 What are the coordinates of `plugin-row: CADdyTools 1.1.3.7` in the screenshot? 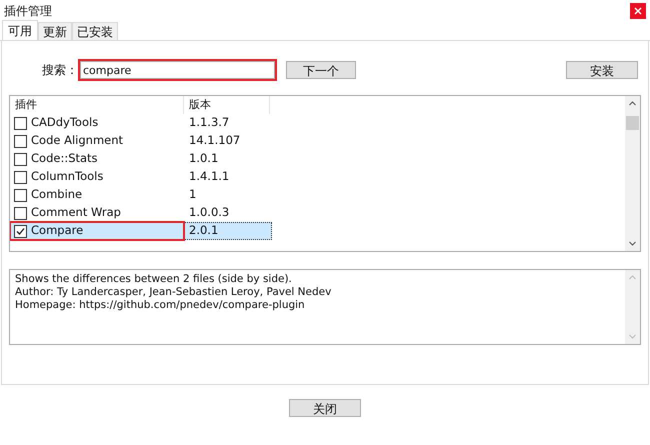 It's located at (141, 123).